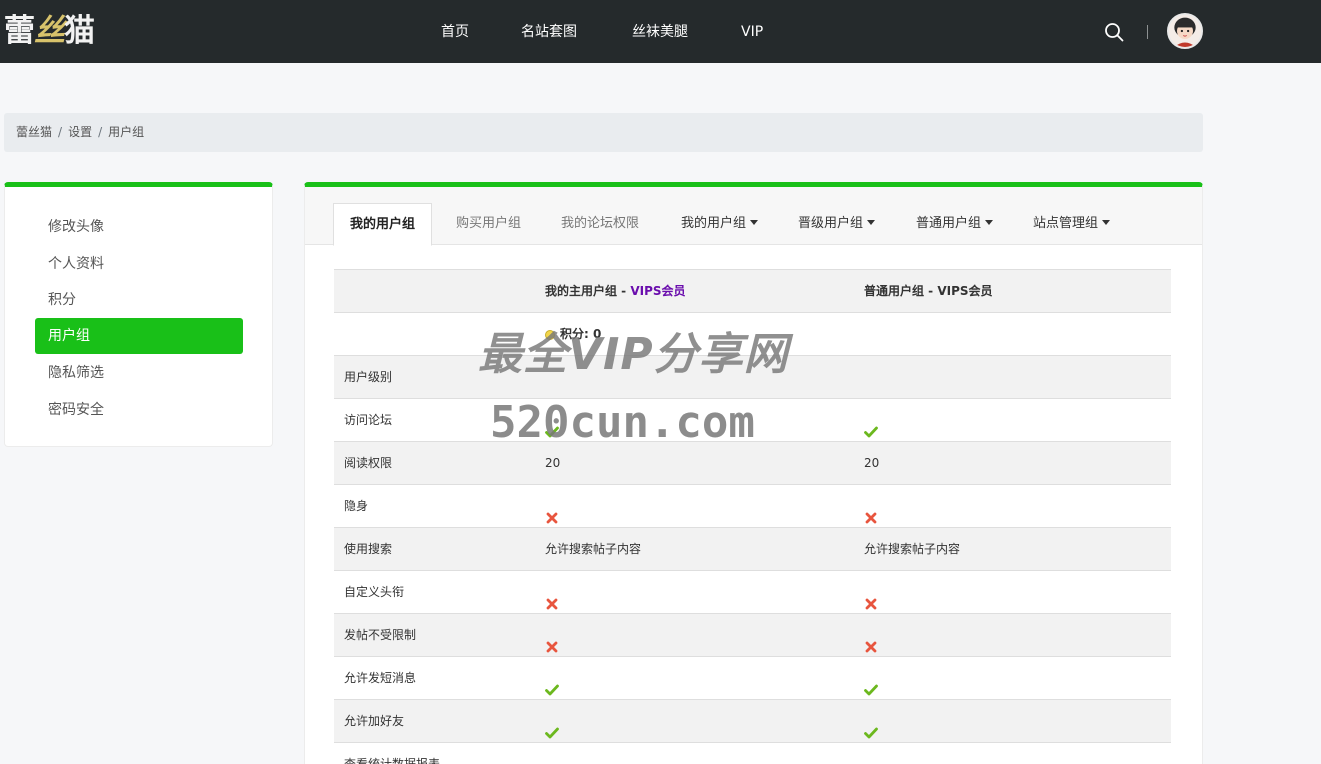 The image size is (1321, 764). What do you see at coordinates (633, 354) in the screenshot?
I see `watermark-title: 最全VIP分享网` at bounding box center [633, 354].